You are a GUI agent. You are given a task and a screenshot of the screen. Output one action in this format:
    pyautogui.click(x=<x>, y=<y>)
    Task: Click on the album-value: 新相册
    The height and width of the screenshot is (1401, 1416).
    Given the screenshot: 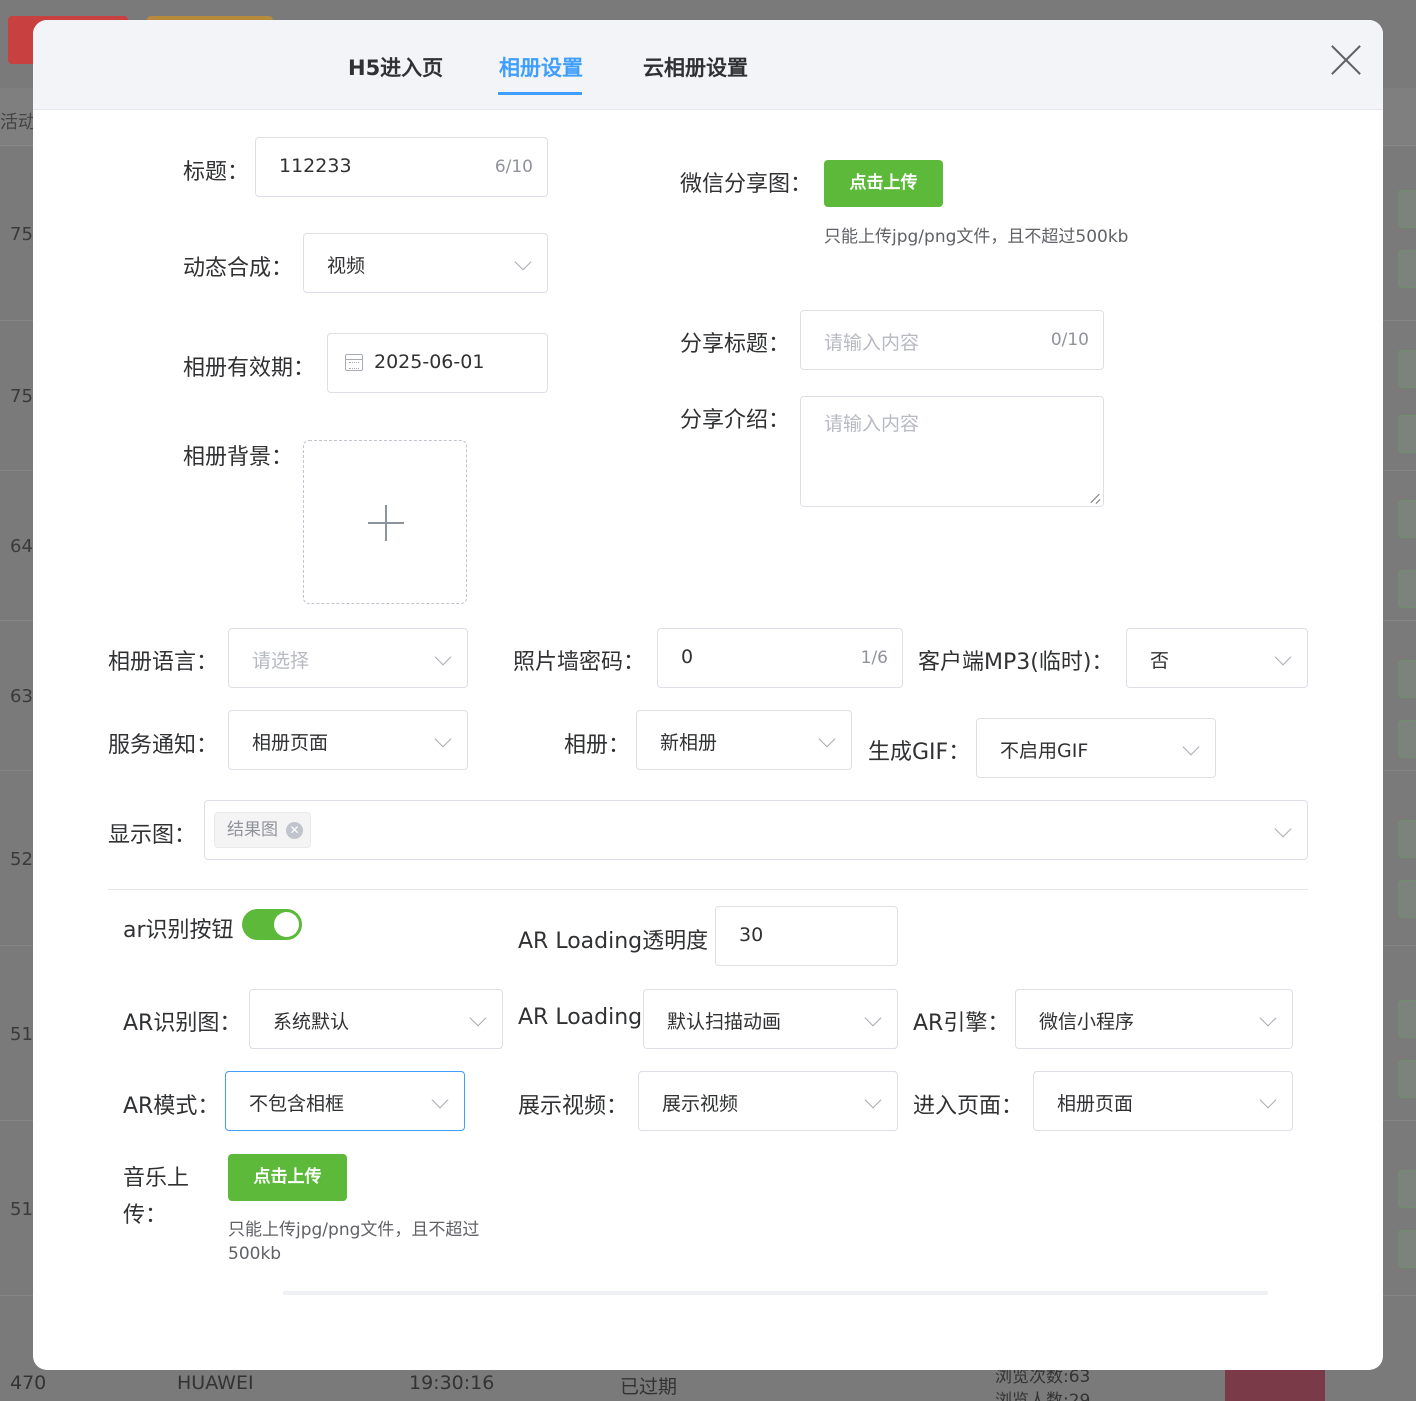 What is the action you would take?
    pyautogui.click(x=689, y=743)
    